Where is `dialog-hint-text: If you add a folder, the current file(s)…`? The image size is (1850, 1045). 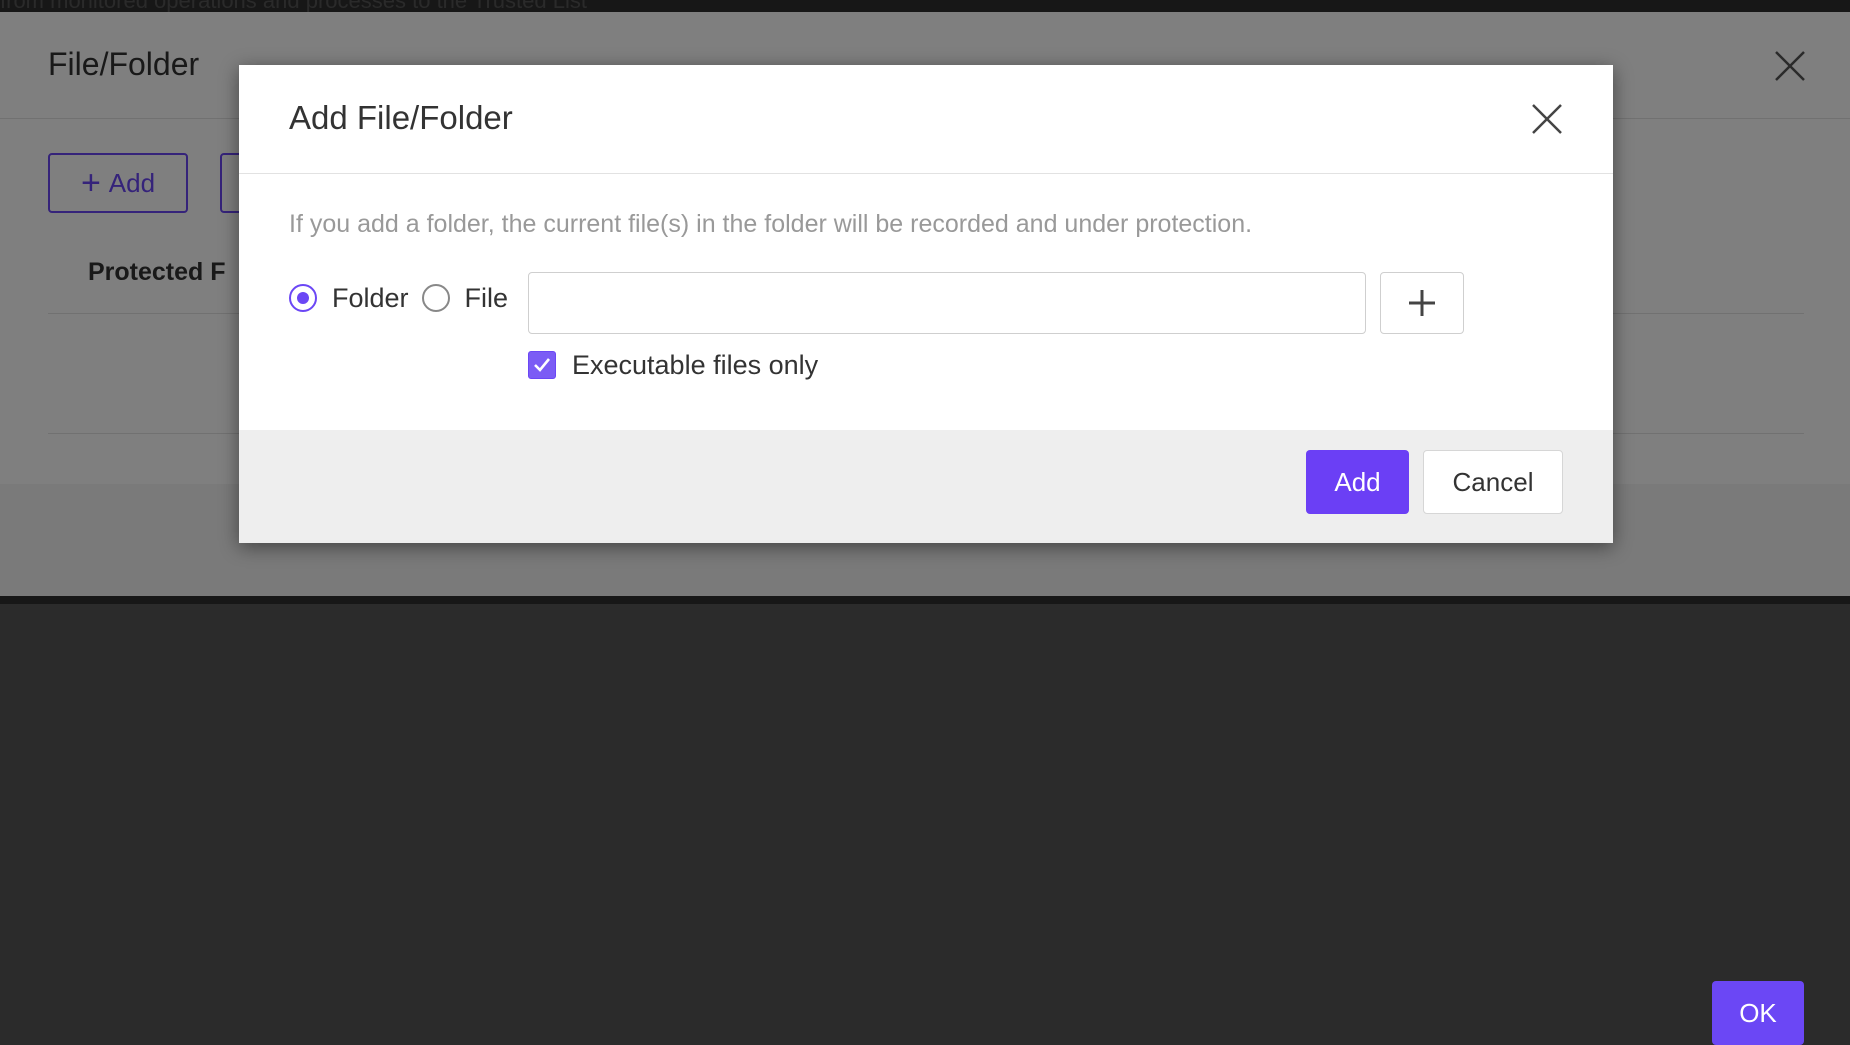 dialog-hint-text: If you add a folder, the current file(s)… is located at coordinates (771, 224).